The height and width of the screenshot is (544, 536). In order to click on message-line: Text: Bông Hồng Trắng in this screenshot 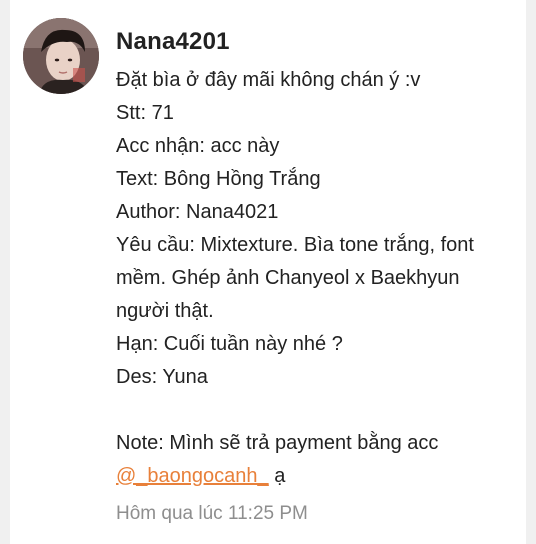, I will do `click(218, 179)`.